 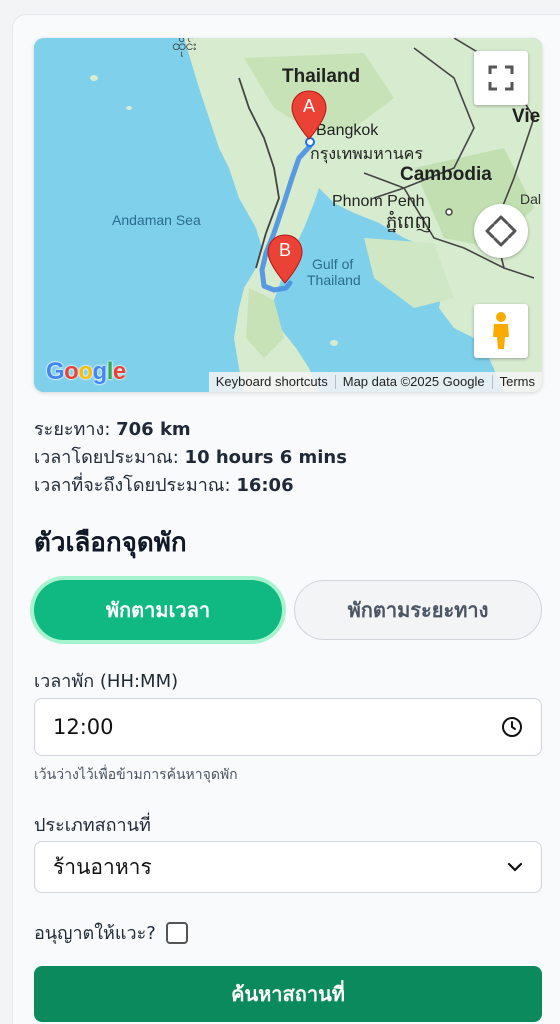 I want to click on move-arrows-icon, so click(x=501, y=231).